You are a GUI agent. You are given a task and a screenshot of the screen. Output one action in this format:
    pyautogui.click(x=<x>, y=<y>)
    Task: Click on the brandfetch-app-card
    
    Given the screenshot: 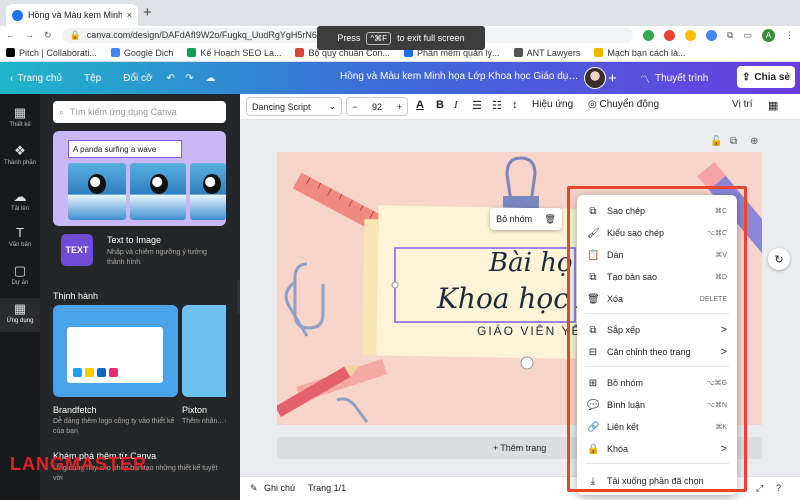 What is the action you would take?
    pyautogui.click(x=115, y=351)
    